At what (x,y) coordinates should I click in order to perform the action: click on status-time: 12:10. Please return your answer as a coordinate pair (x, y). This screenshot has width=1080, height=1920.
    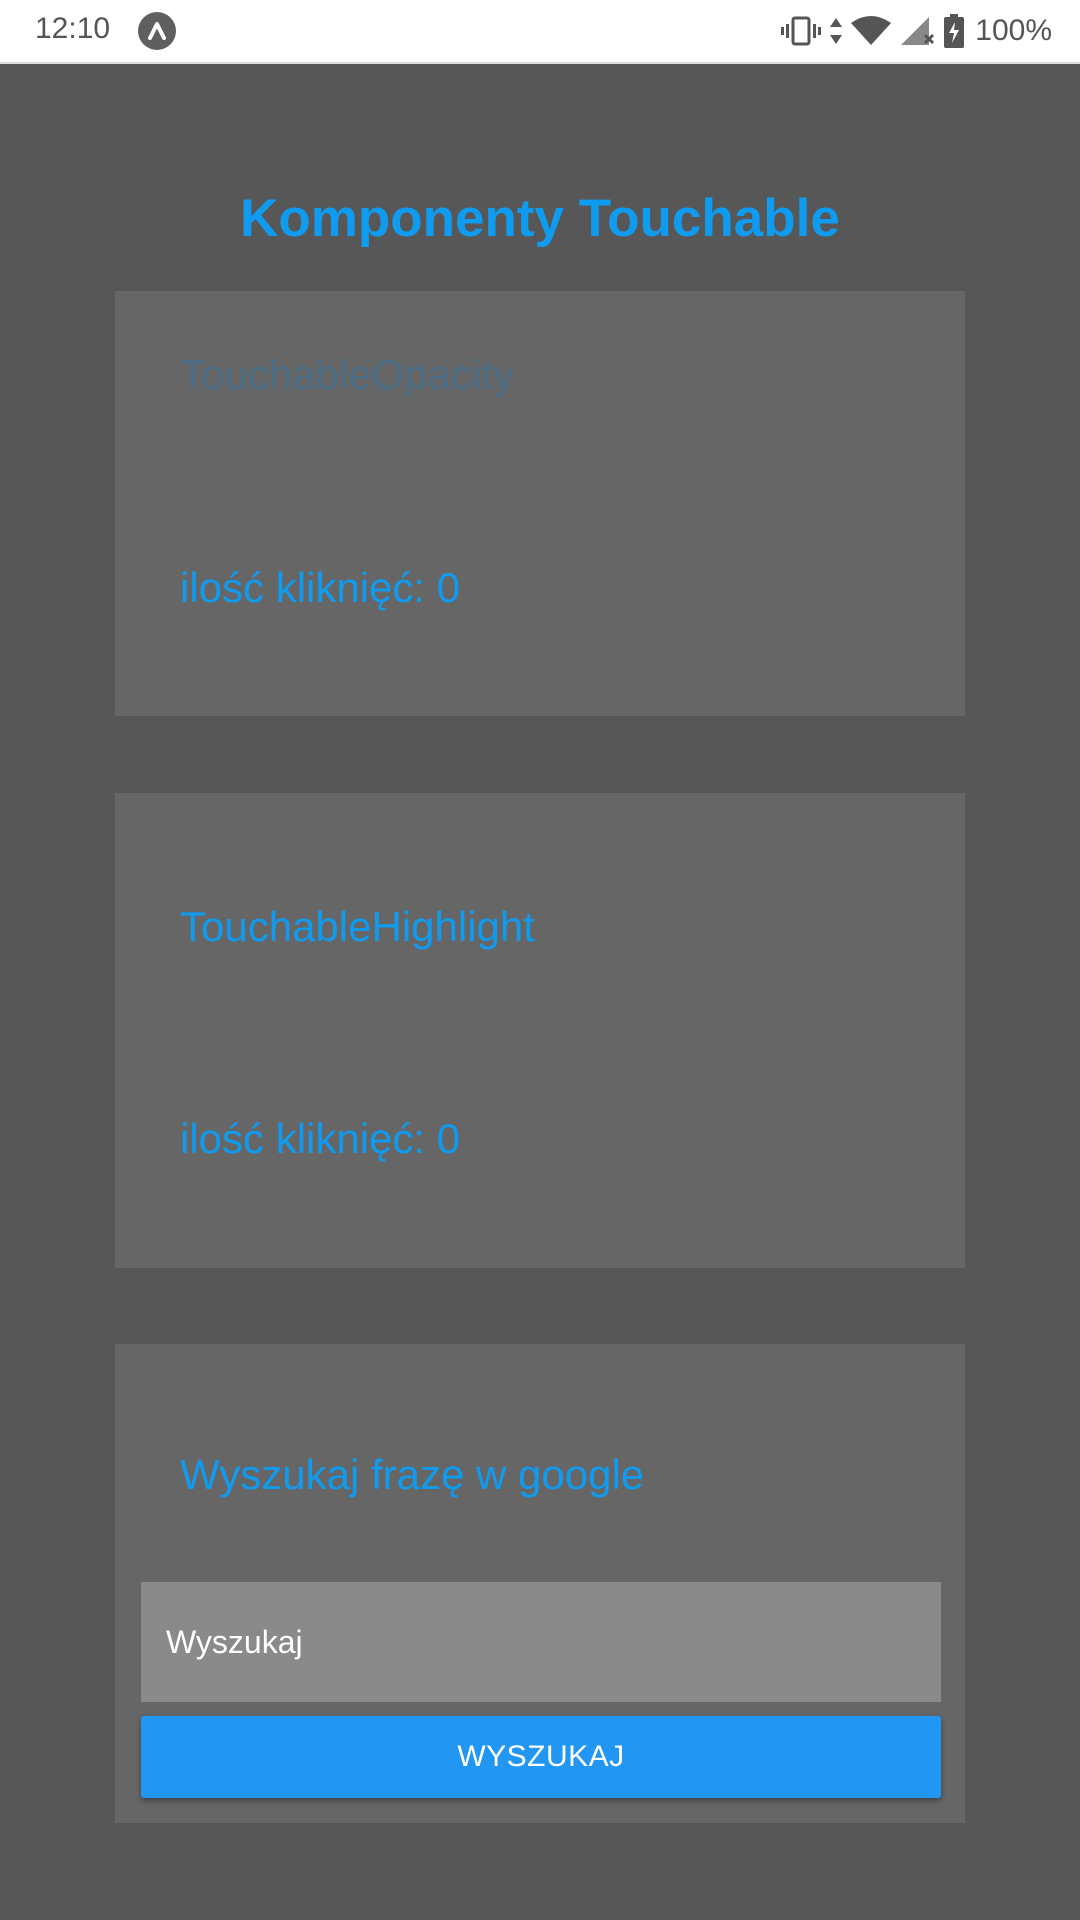
    Looking at the image, I should click on (73, 28).